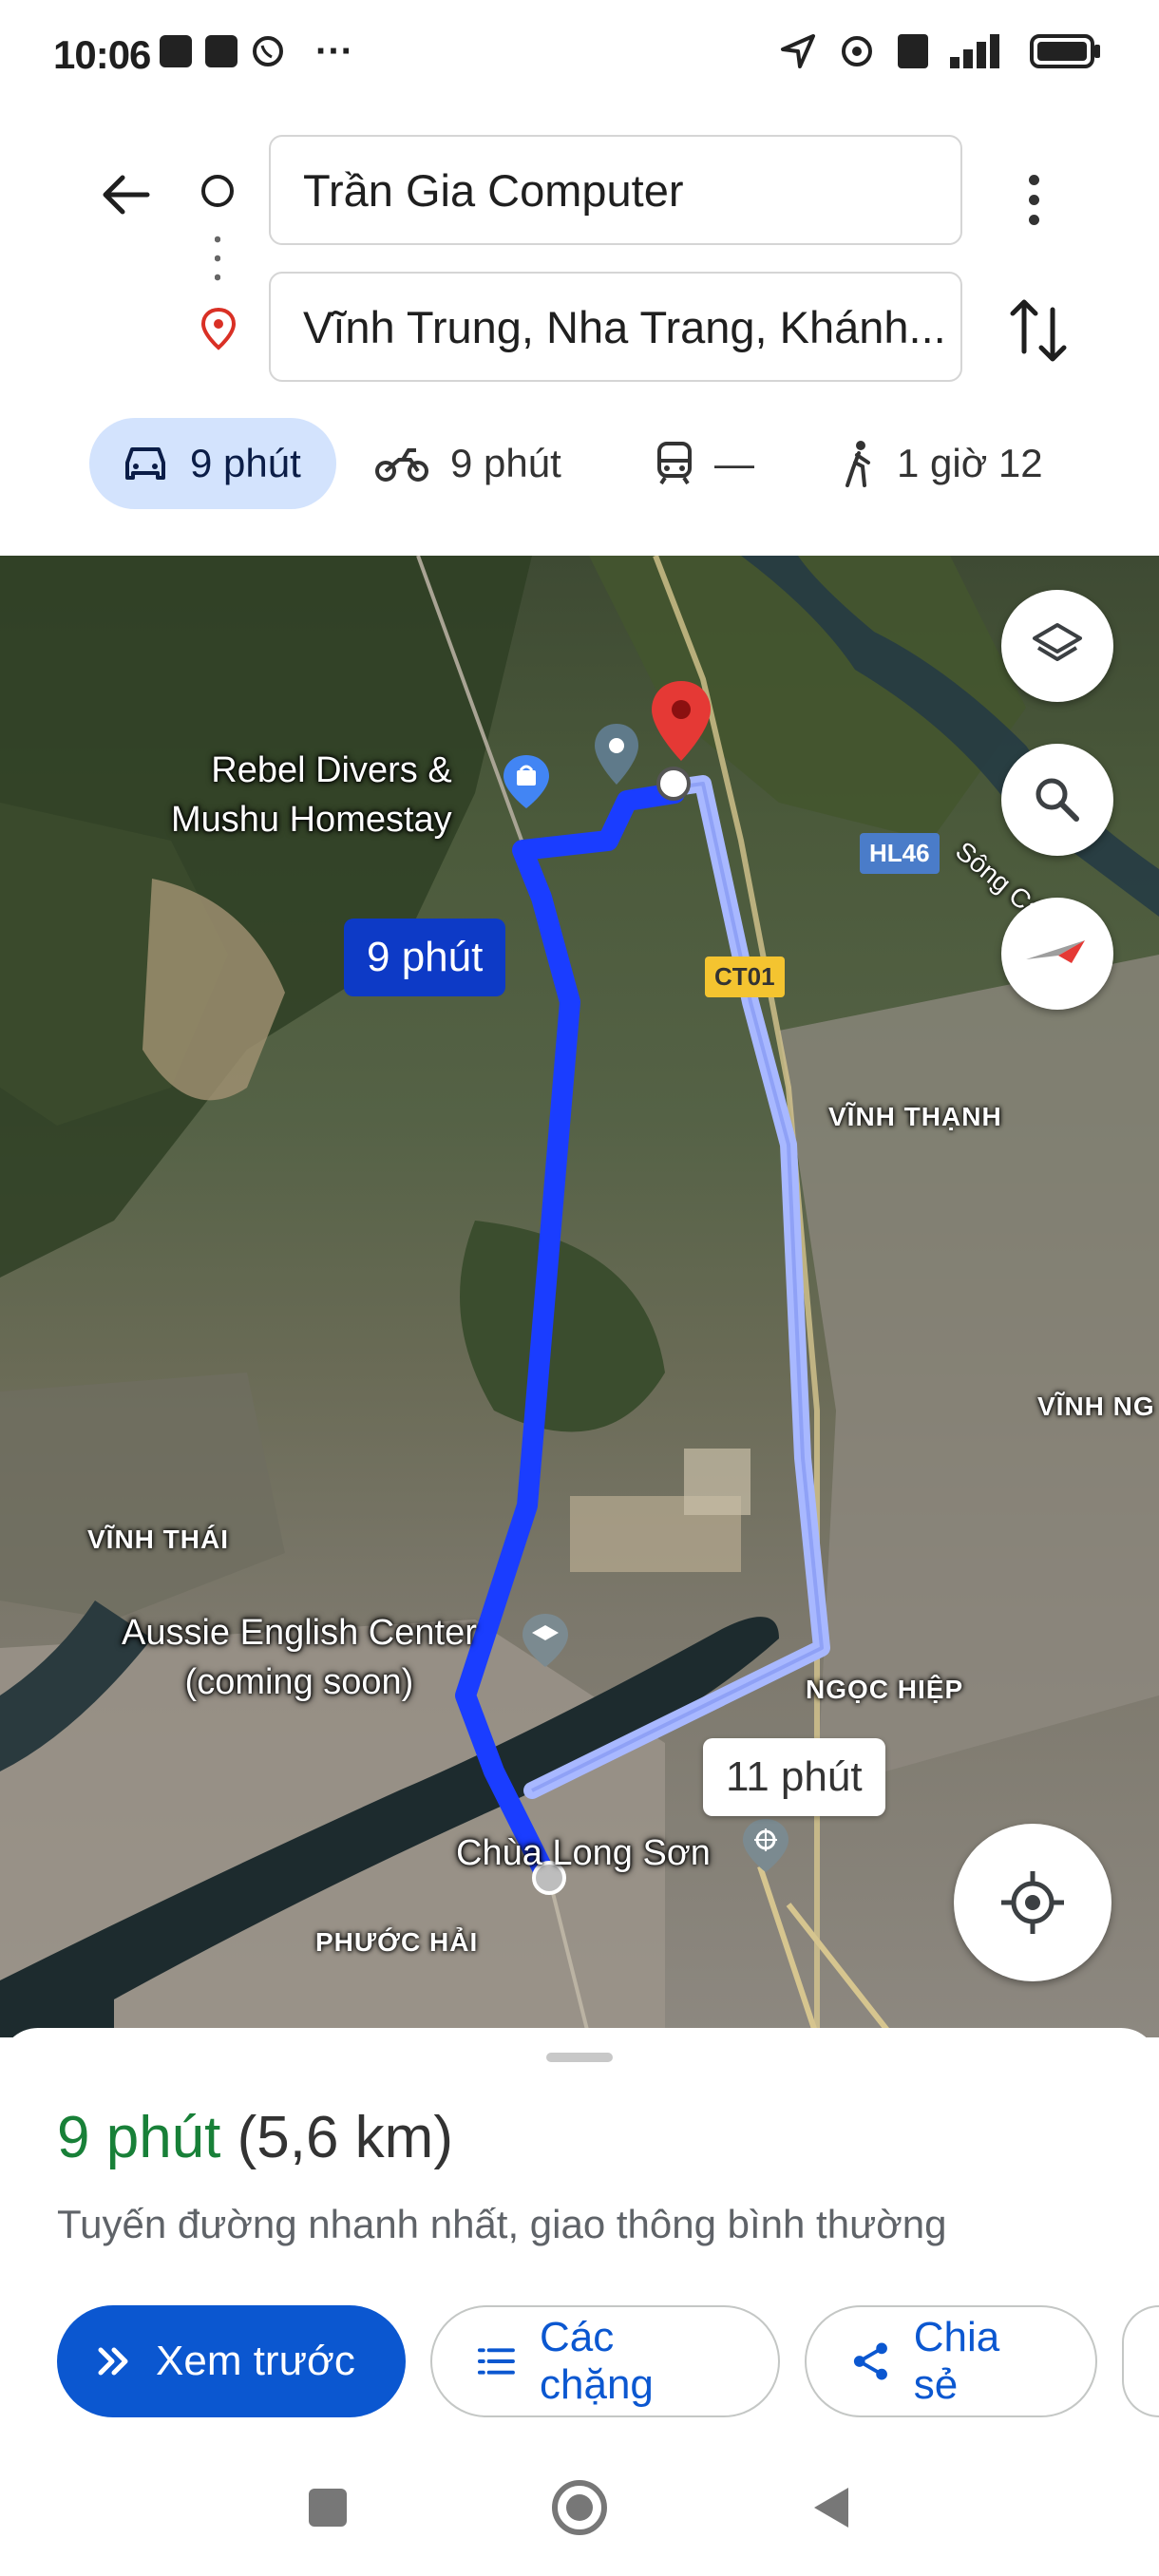  I want to click on mode-drive: 9 phút, so click(212, 463).